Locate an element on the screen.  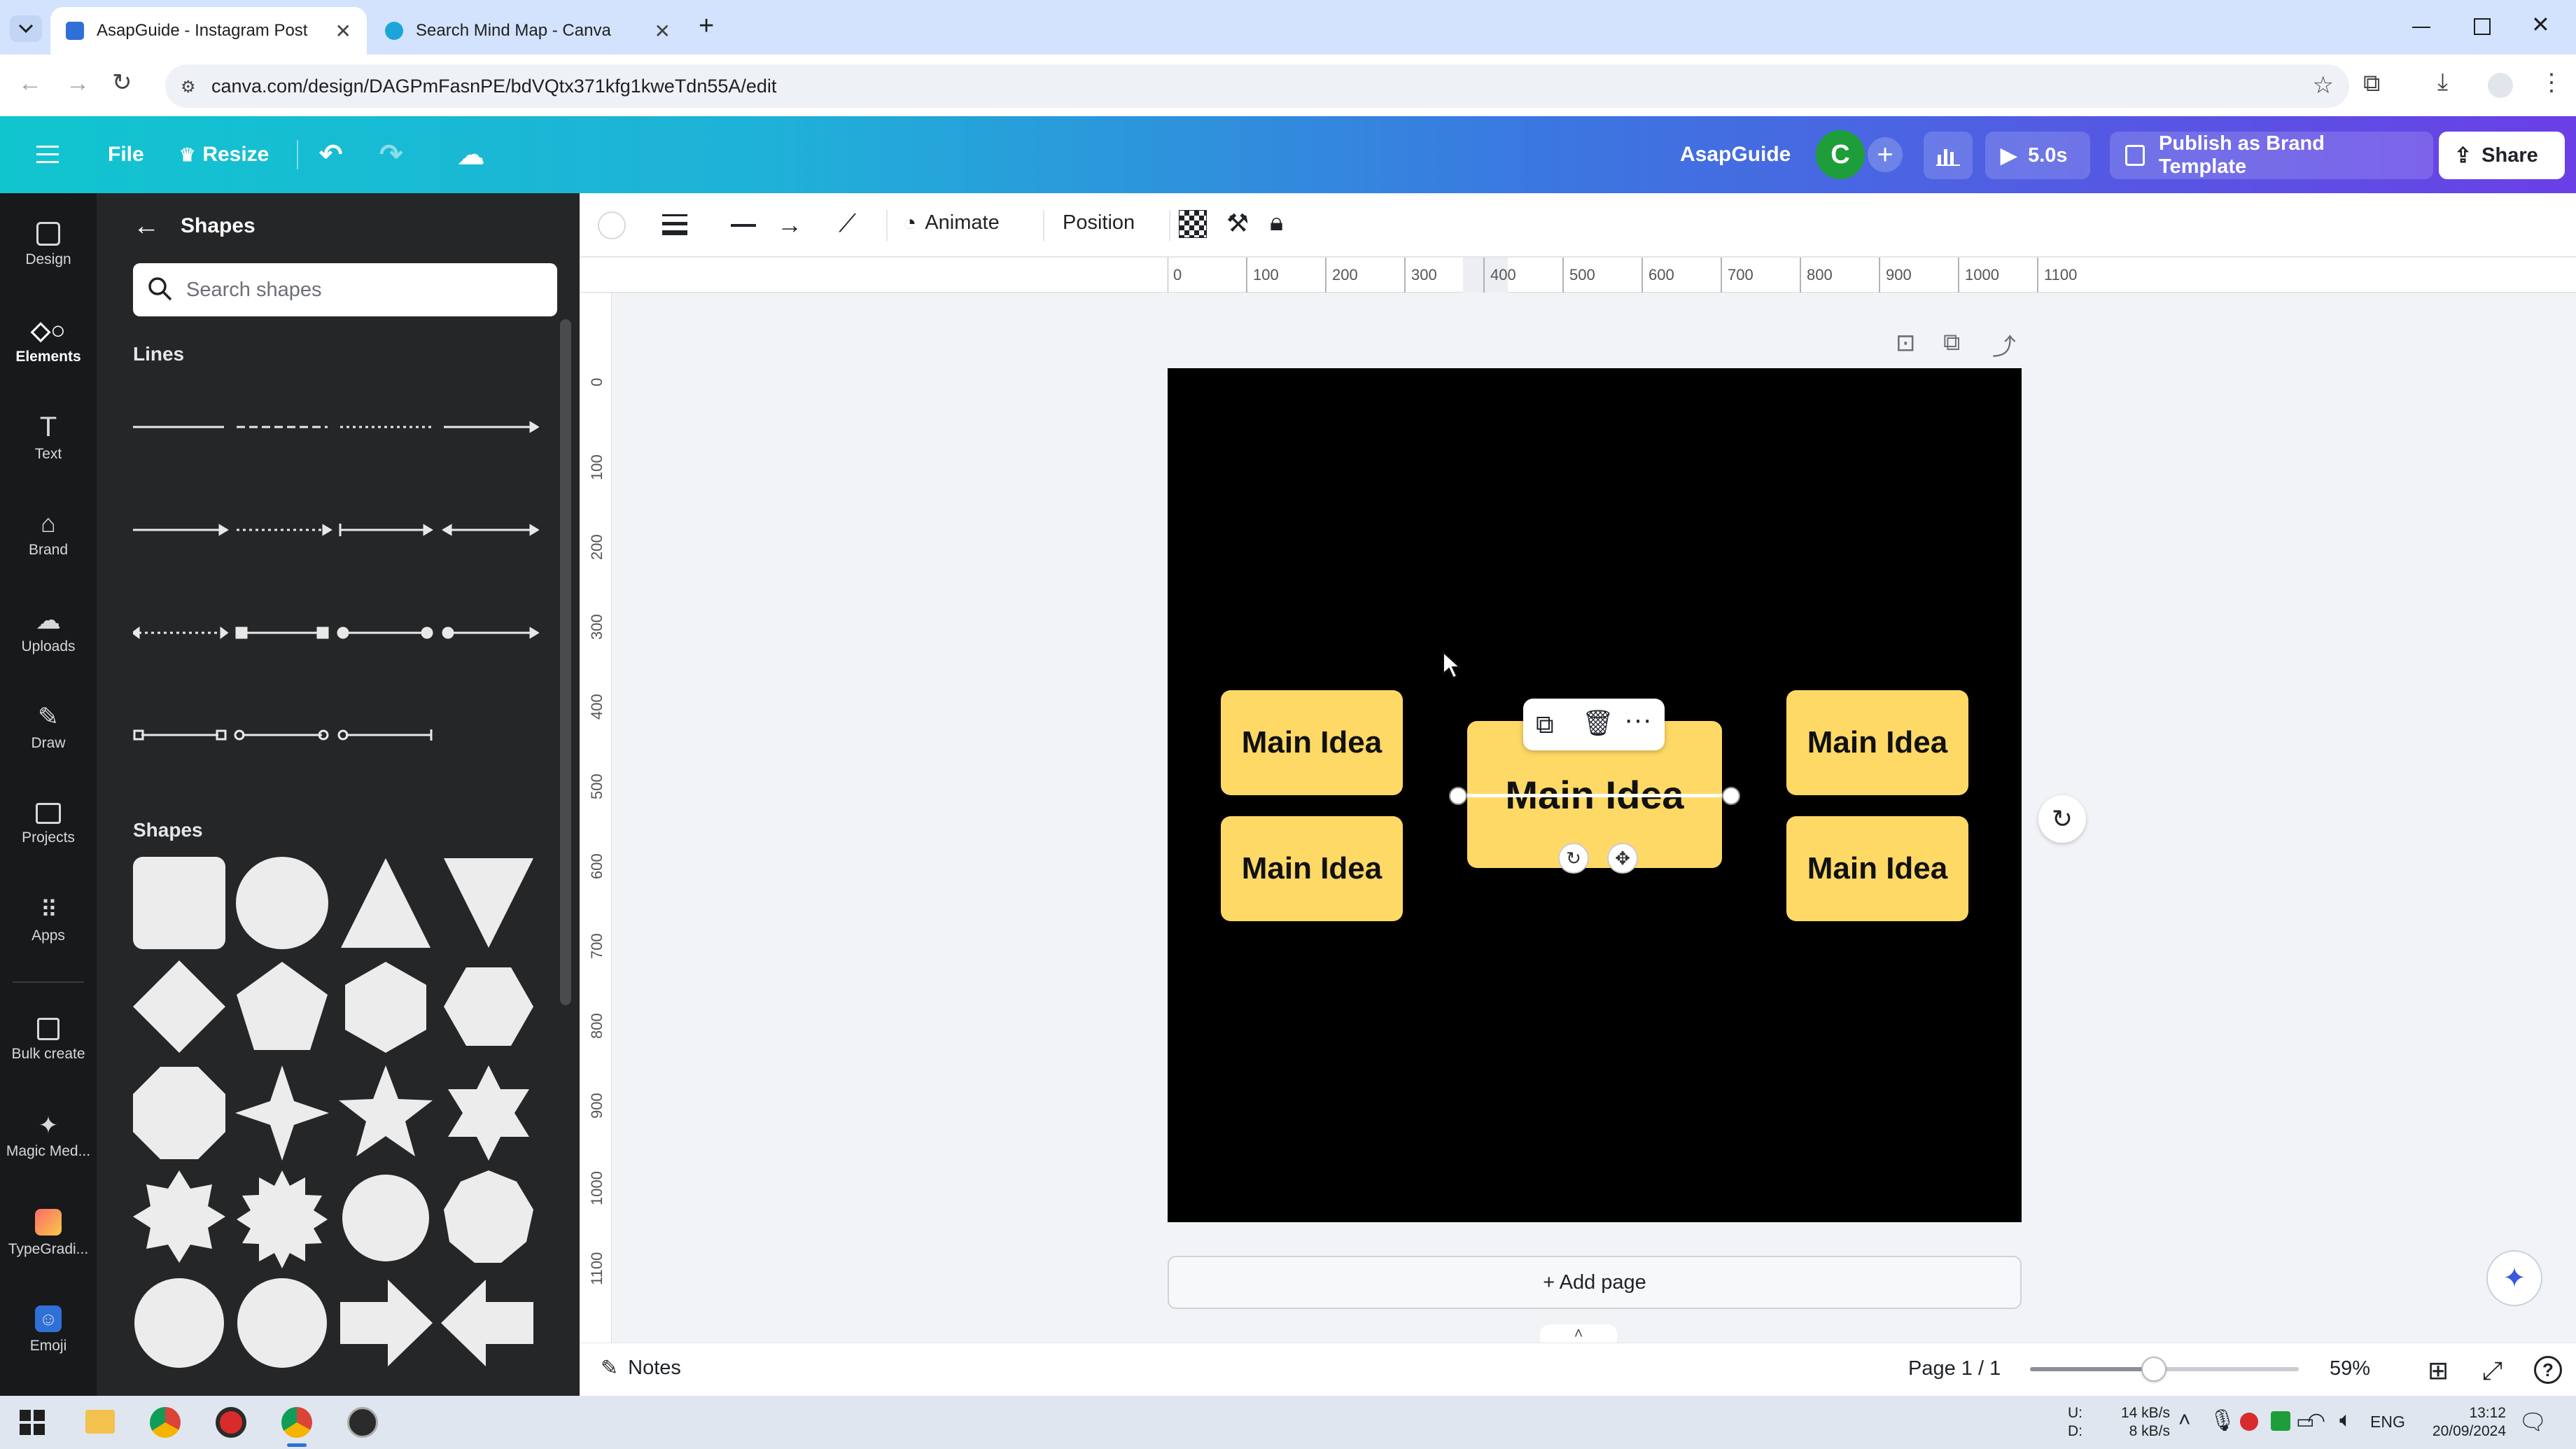
wifi-icon: ◠ is located at coordinates (2316, 1420).